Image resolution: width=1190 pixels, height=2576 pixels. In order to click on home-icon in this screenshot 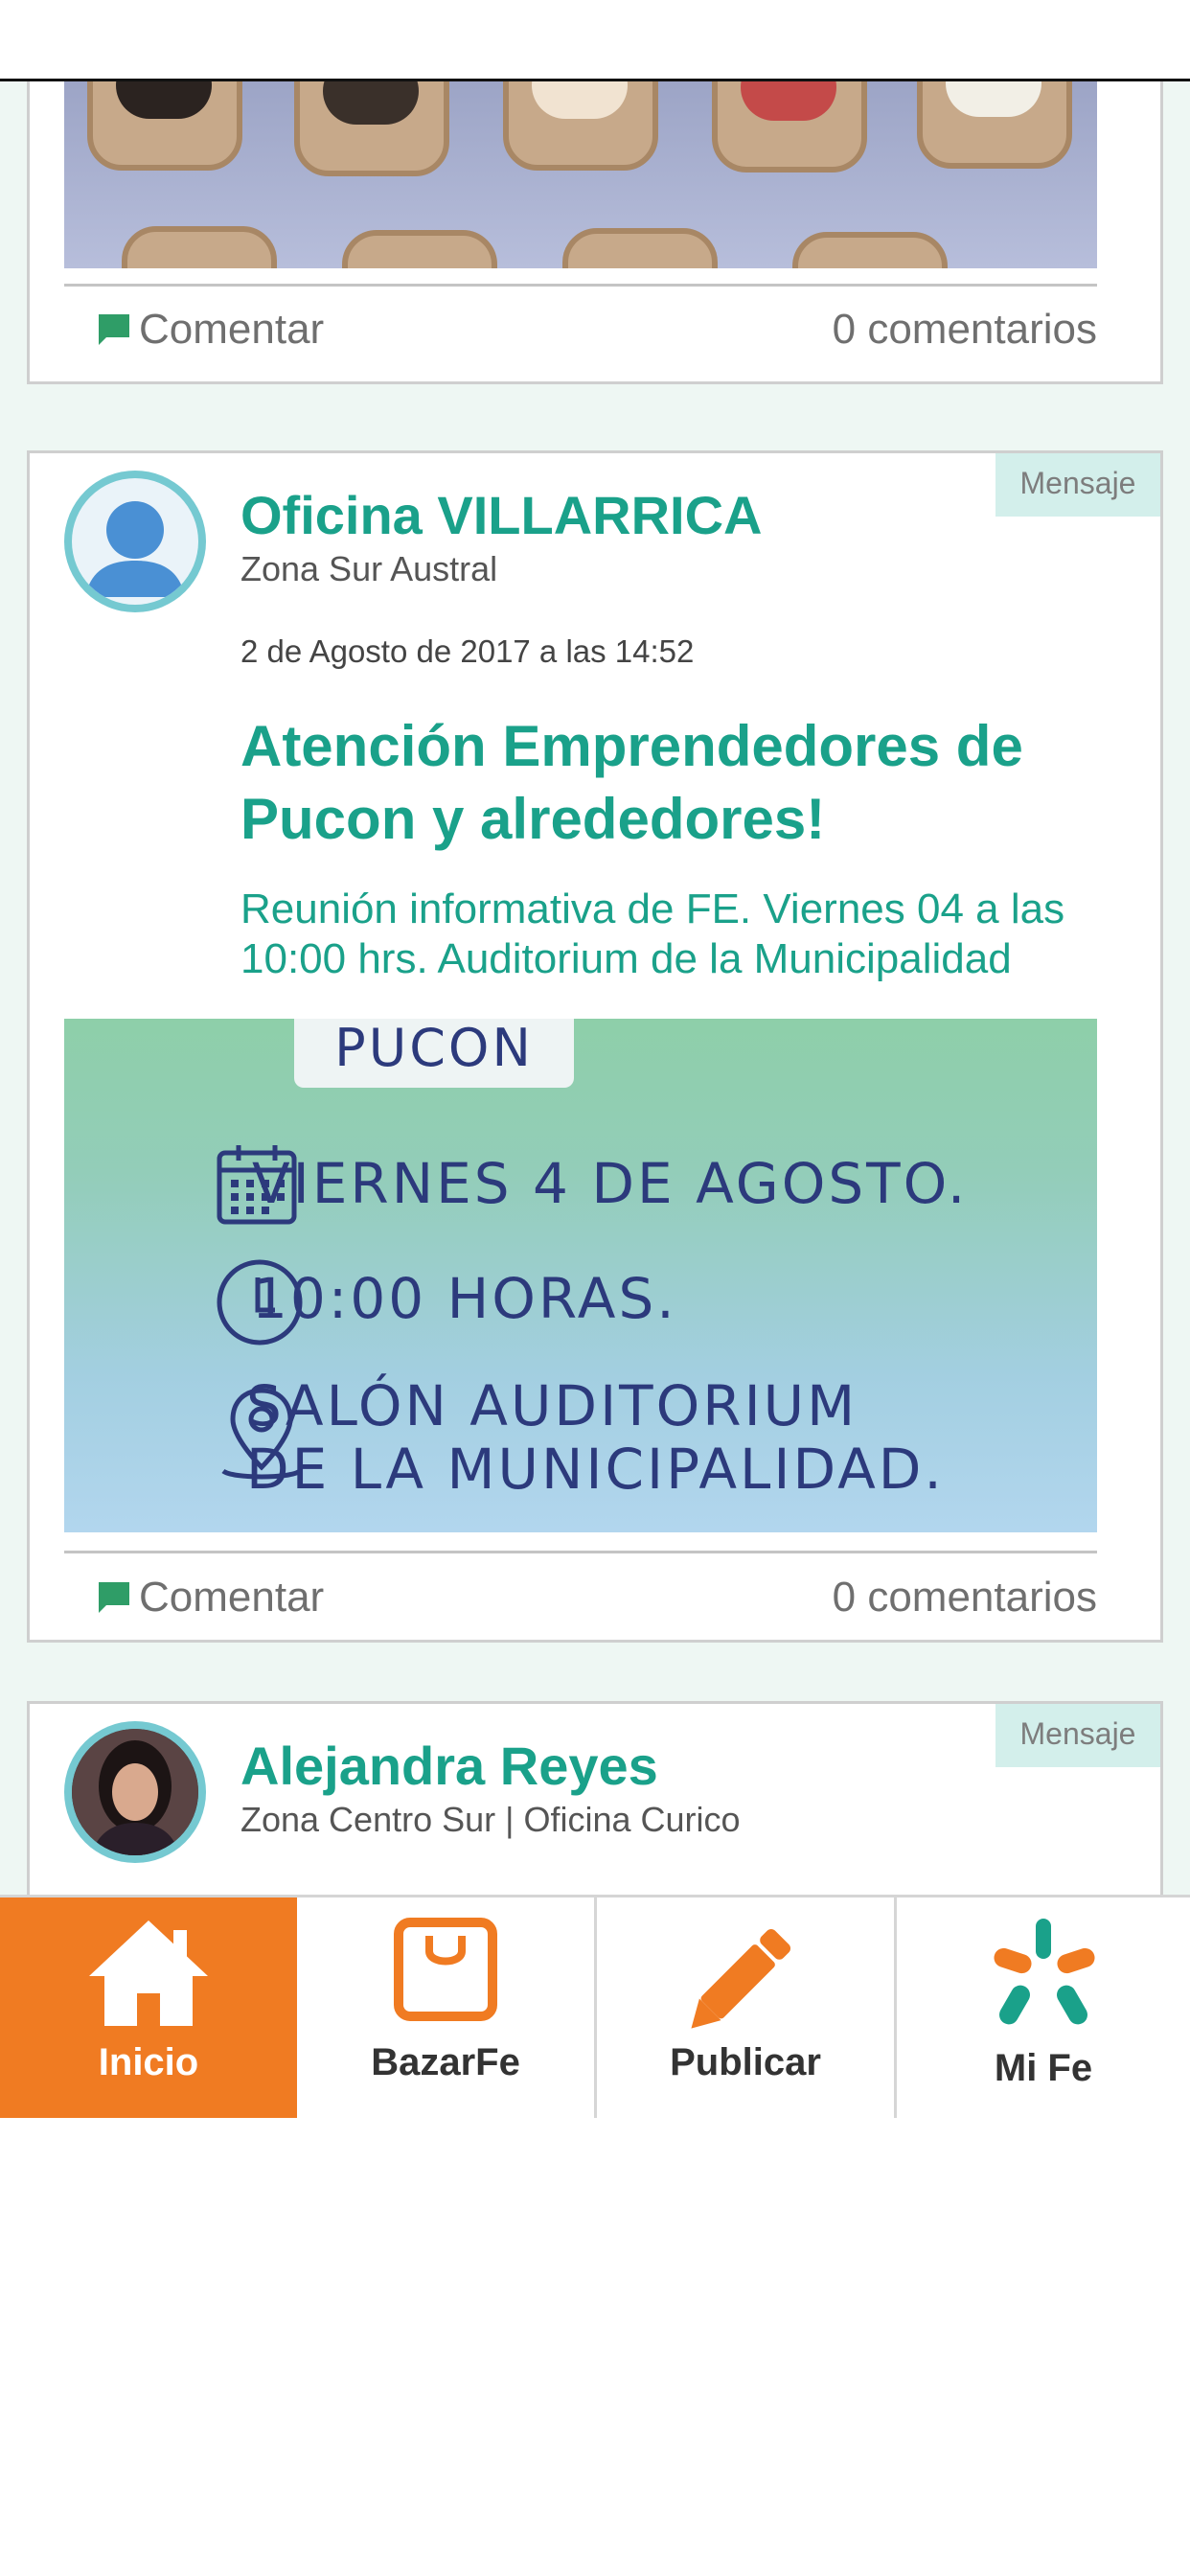, I will do `click(148, 1973)`.